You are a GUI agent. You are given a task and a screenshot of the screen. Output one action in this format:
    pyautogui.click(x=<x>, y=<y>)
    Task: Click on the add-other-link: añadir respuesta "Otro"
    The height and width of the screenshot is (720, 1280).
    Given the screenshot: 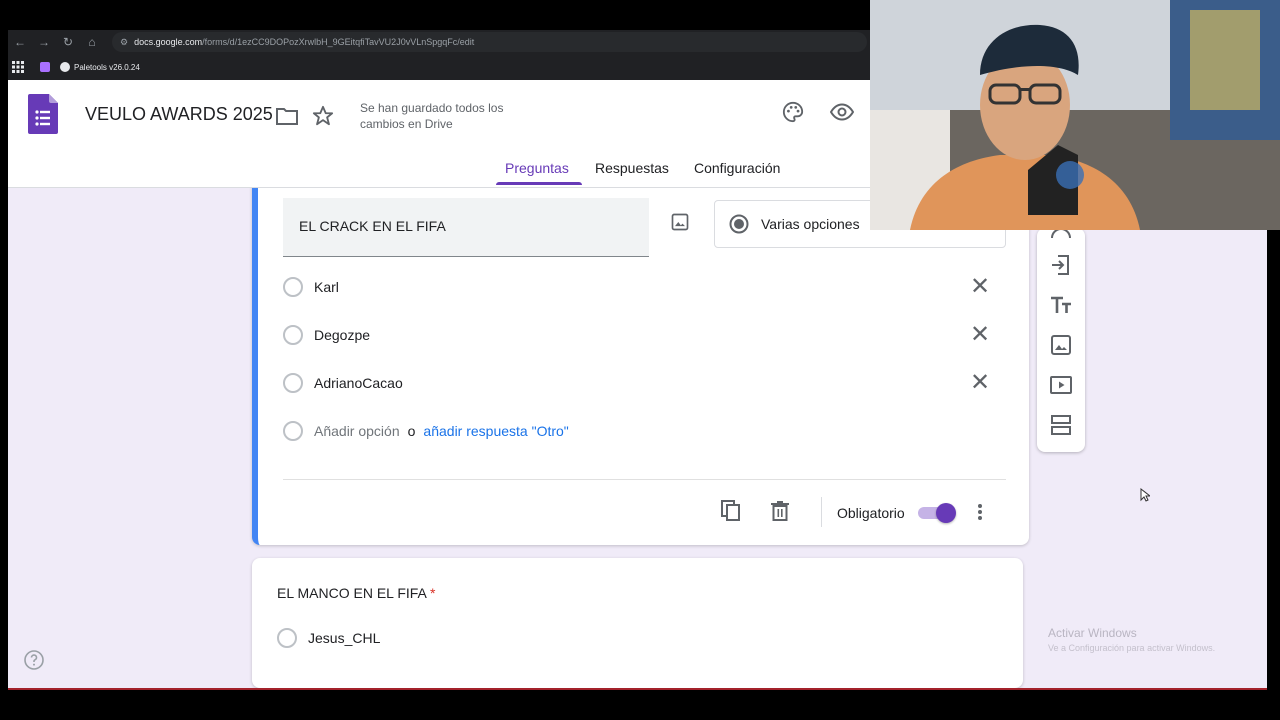 What is the action you would take?
    pyautogui.click(x=495, y=431)
    